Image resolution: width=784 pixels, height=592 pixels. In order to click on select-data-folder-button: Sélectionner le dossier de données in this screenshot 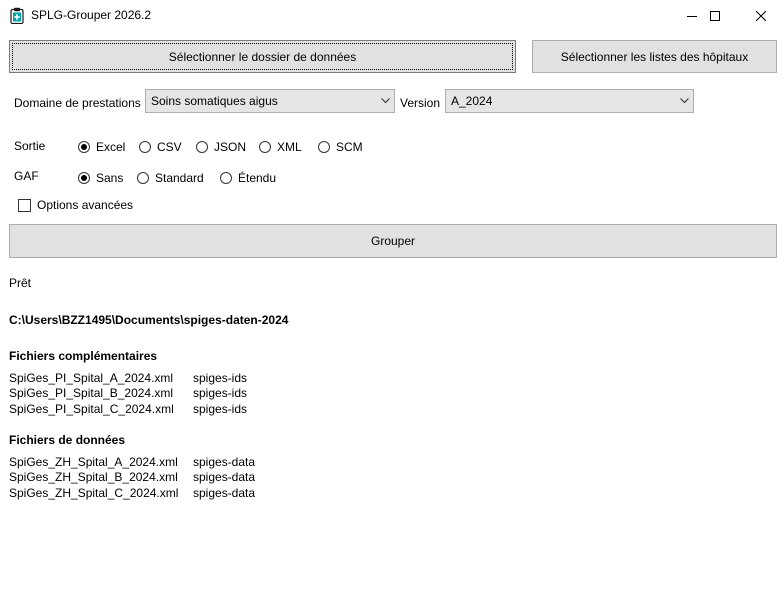, I will do `click(262, 56)`.